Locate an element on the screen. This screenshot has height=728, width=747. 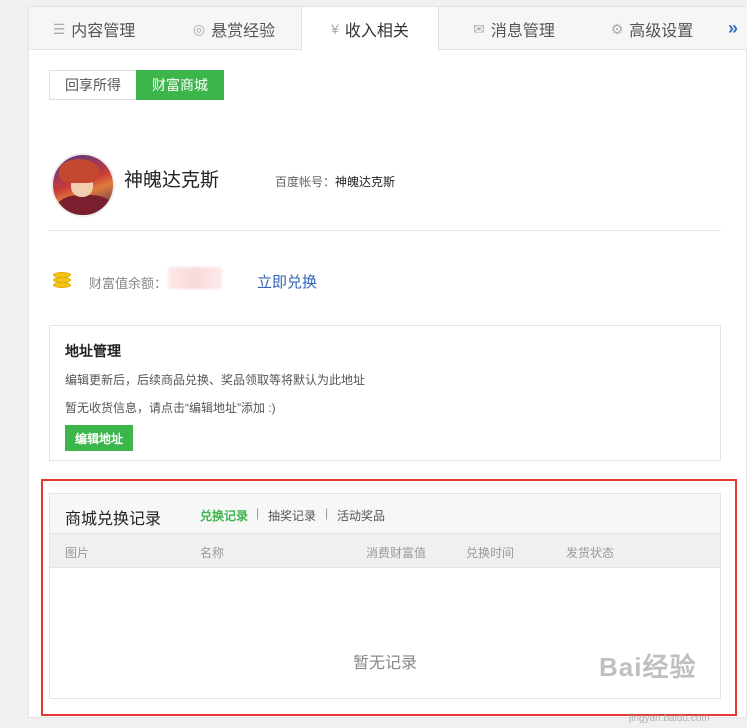
wealth-balance-value-blurred is located at coordinates (195, 278).